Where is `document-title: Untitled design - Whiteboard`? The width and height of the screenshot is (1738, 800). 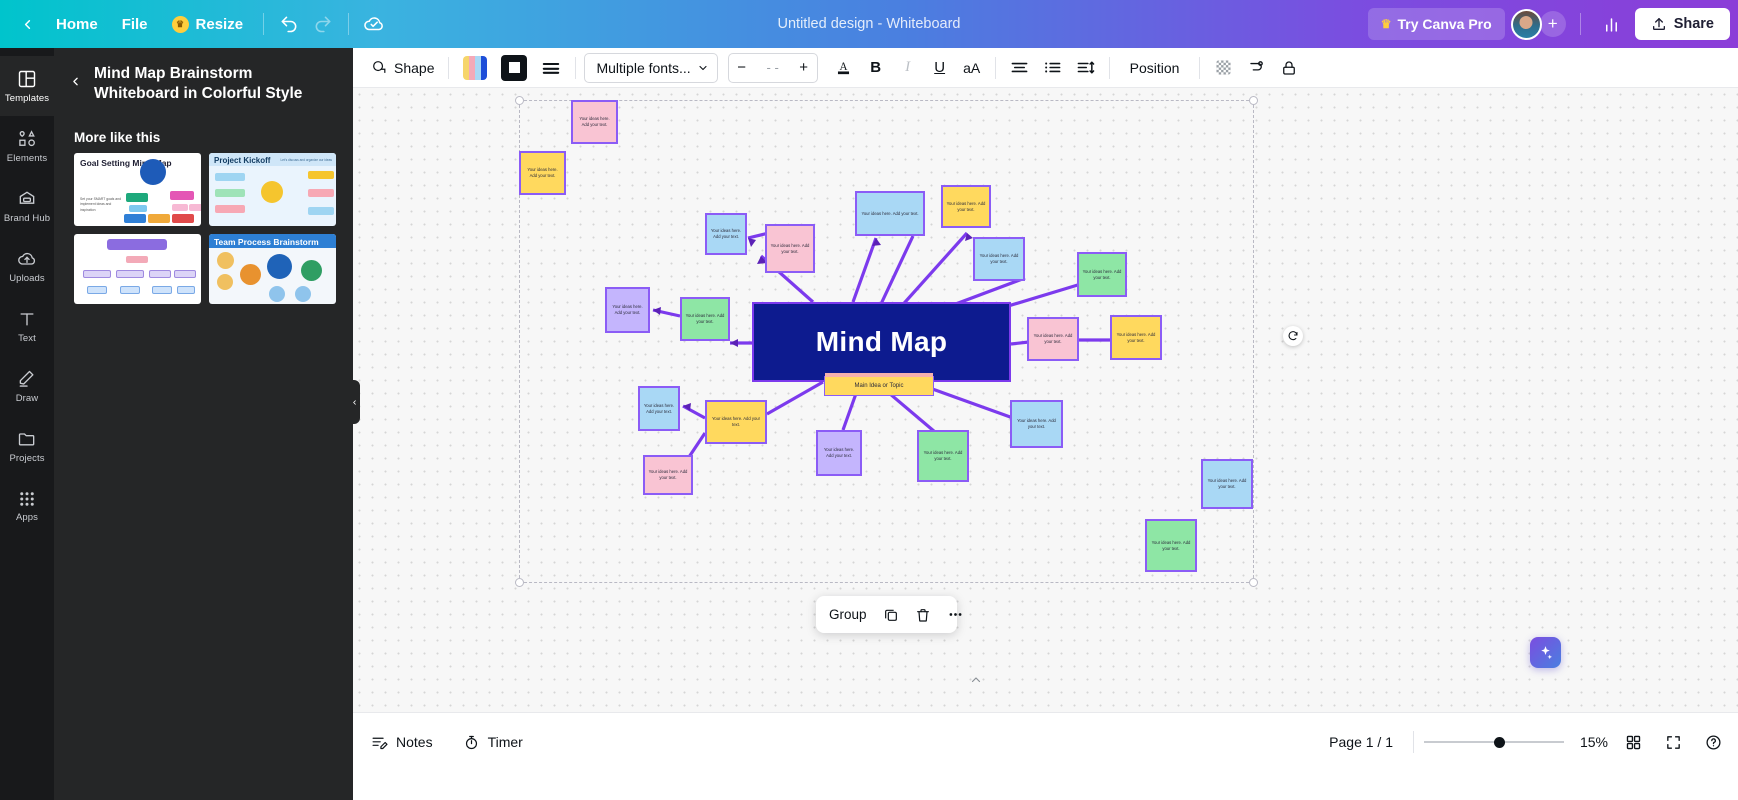
document-title: Untitled design - Whiteboard is located at coordinates (869, 24).